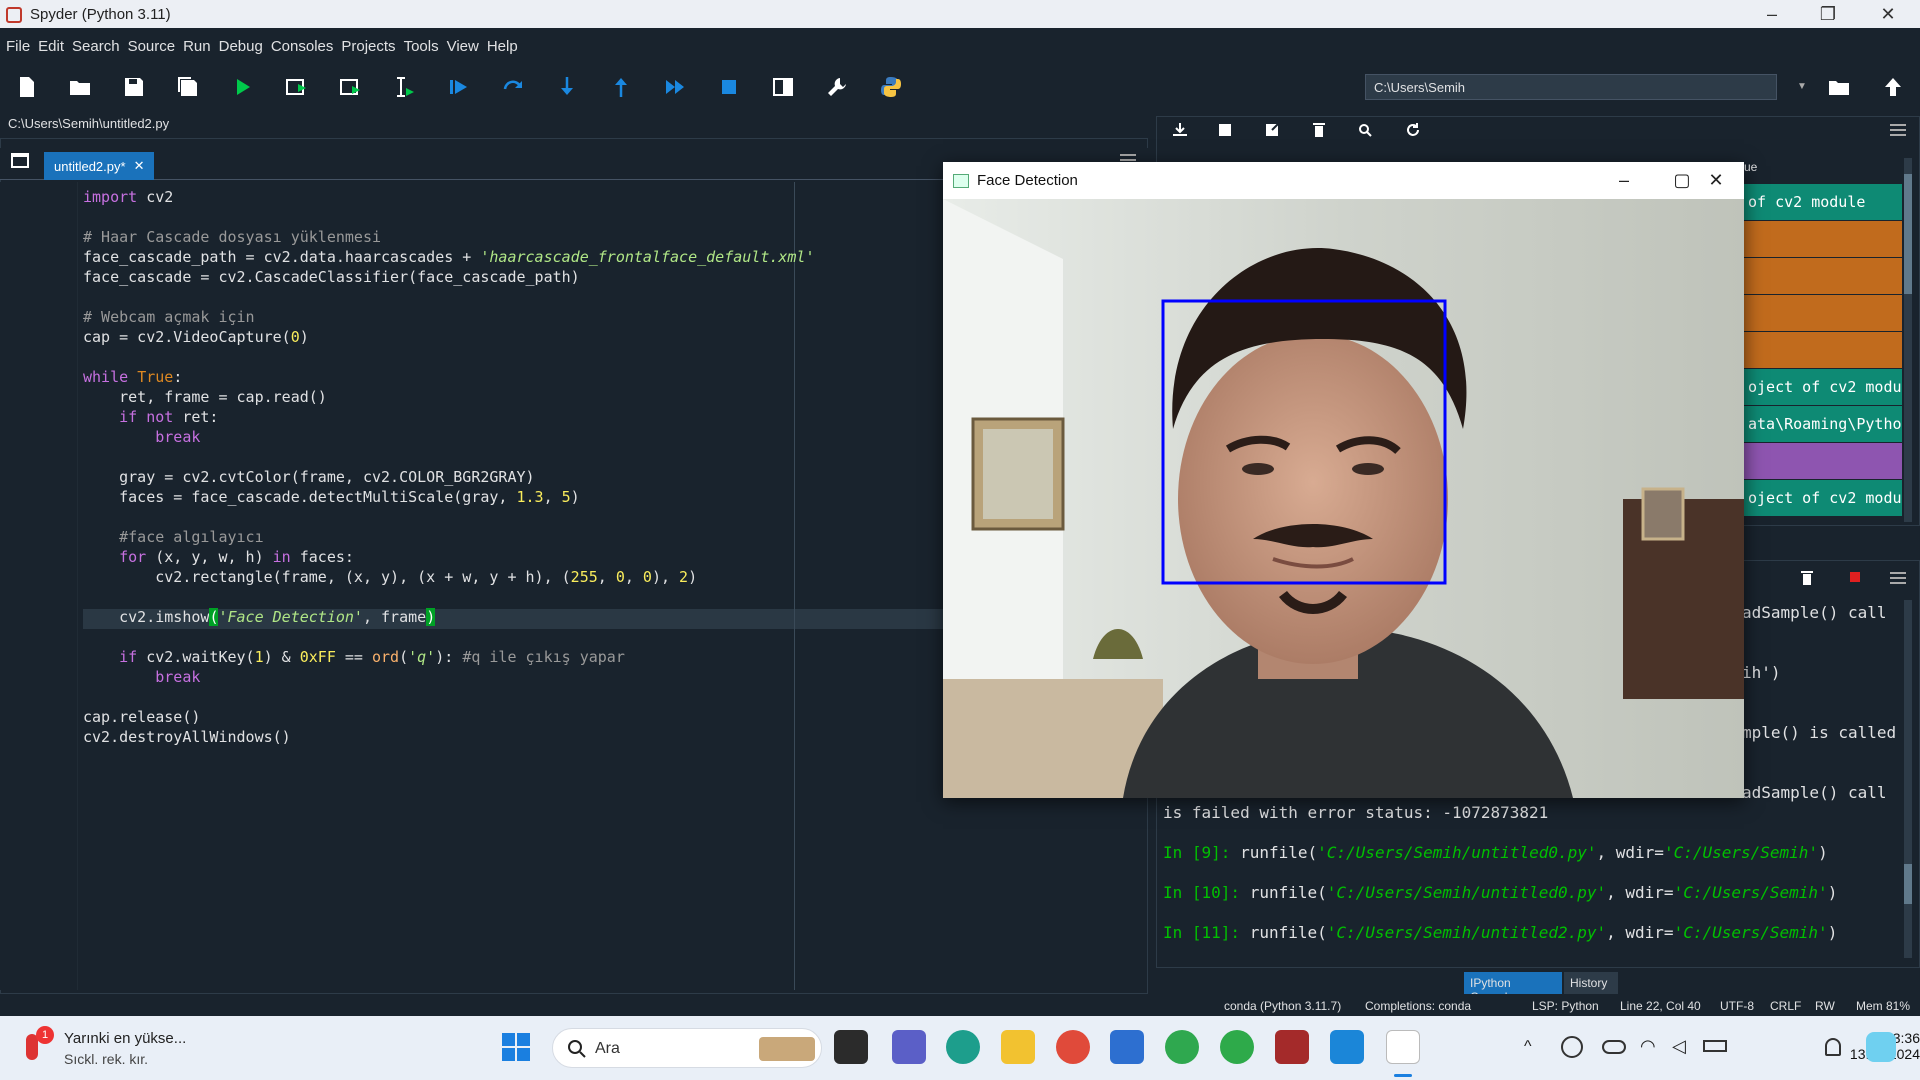  What do you see at coordinates (1403, 1047) in the screenshot?
I see `blank-document-icon` at bounding box center [1403, 1047].